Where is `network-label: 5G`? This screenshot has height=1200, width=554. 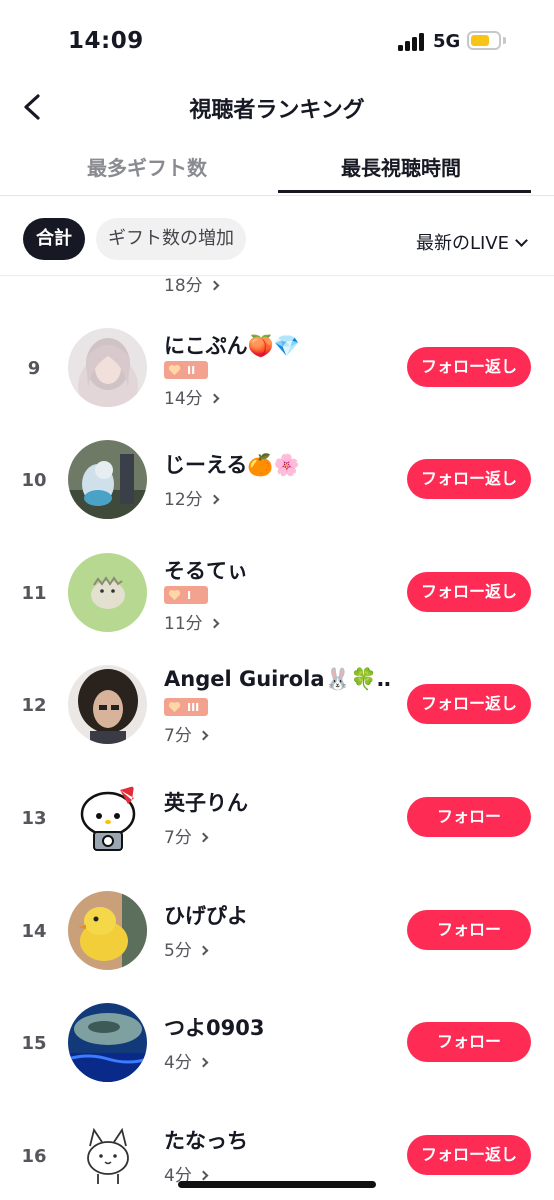 network-label: 5G is located at coordinates (447, 41).